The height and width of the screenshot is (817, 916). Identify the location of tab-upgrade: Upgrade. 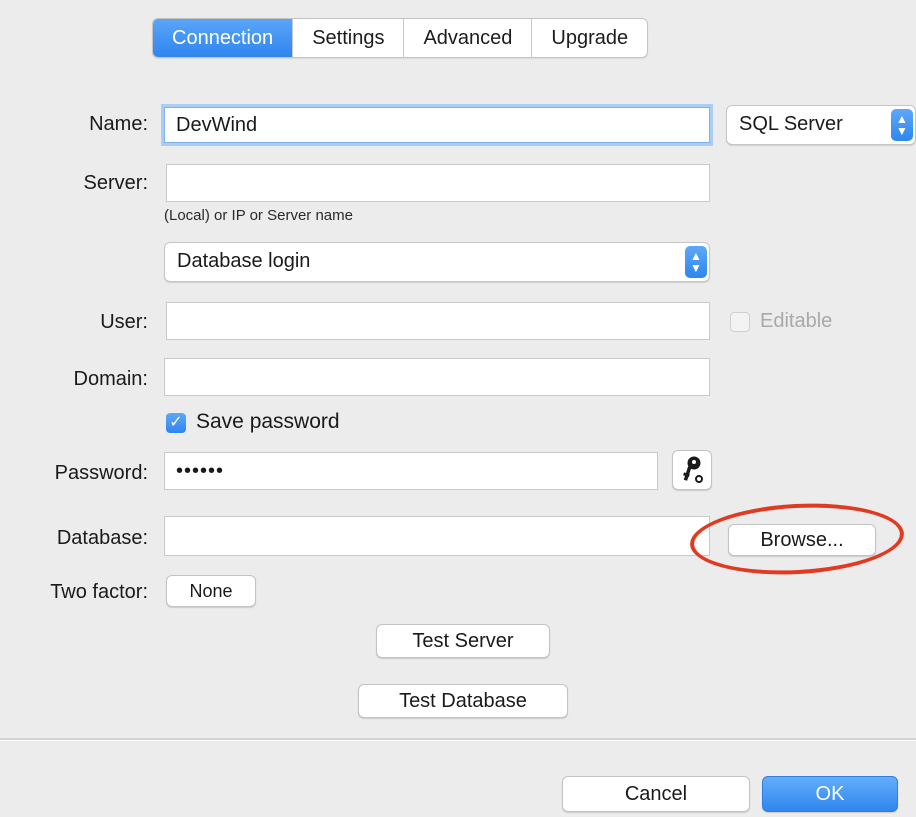
(589, 38).